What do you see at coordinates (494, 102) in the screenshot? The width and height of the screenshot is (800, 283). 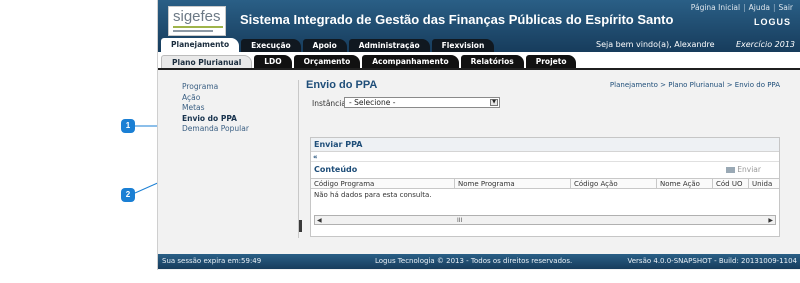 I see `dropdown-arrow-icon: ▼` at bounding box center [494, 102].